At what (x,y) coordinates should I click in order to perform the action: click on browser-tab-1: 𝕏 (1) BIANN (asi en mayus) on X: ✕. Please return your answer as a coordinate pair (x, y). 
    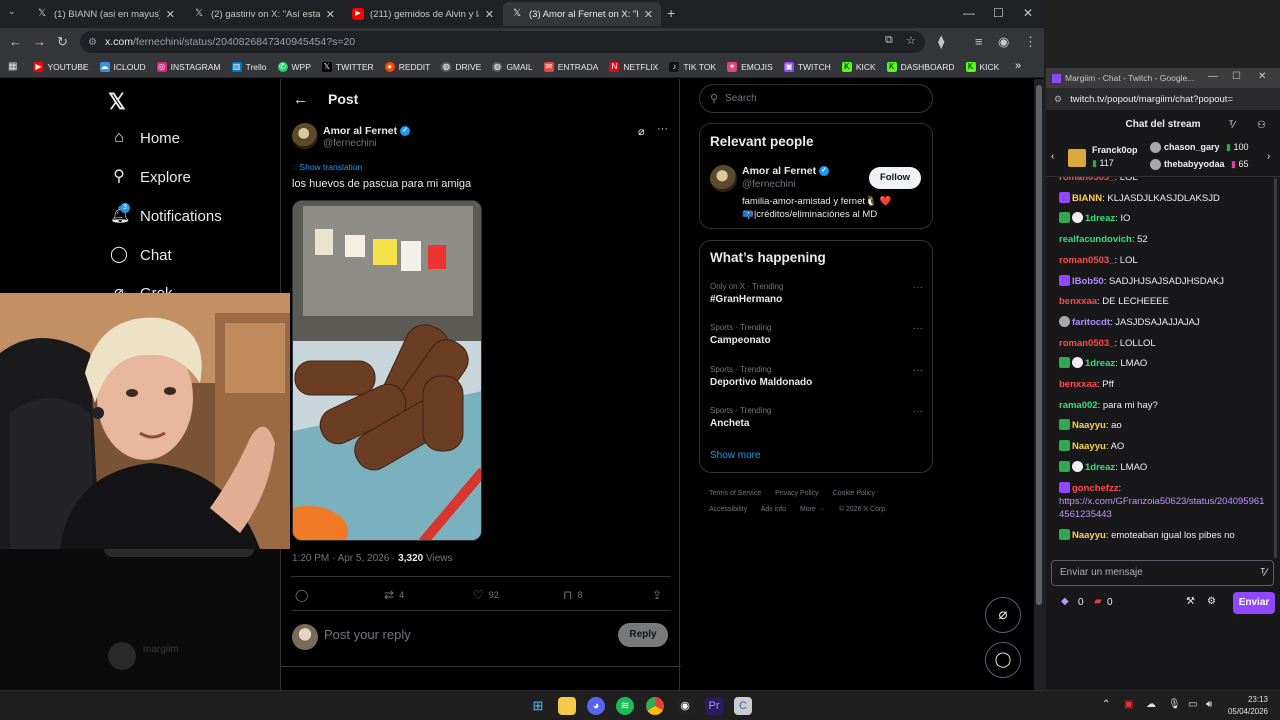
    Looking at the image, I should click on (105, 14).